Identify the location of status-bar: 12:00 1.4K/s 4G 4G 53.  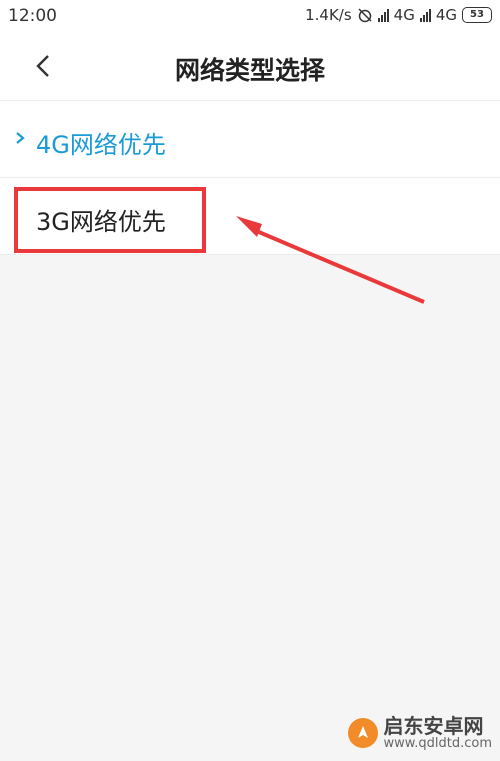
(250, 17).